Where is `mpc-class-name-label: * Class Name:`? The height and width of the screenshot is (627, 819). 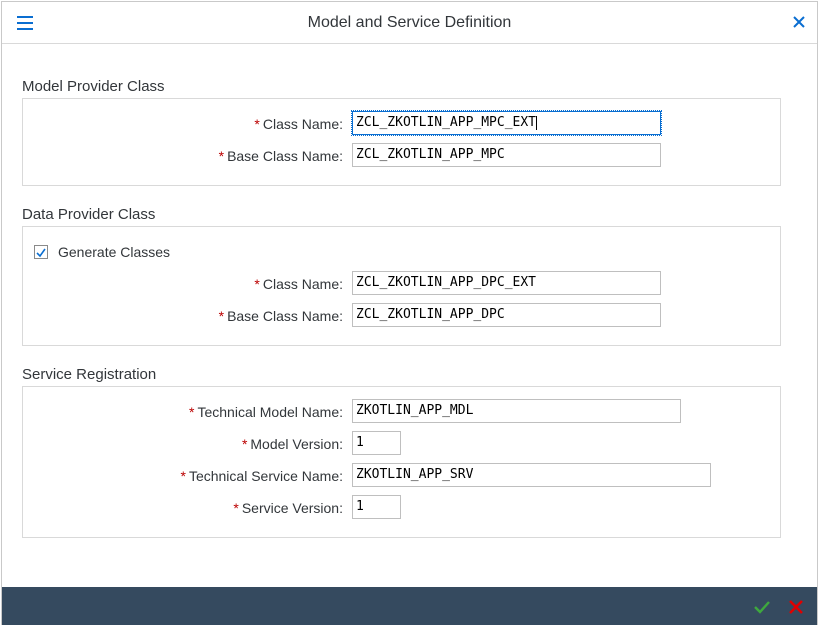
mpc-class-name-label: * Class Name: is located at coordinates (298, 124).